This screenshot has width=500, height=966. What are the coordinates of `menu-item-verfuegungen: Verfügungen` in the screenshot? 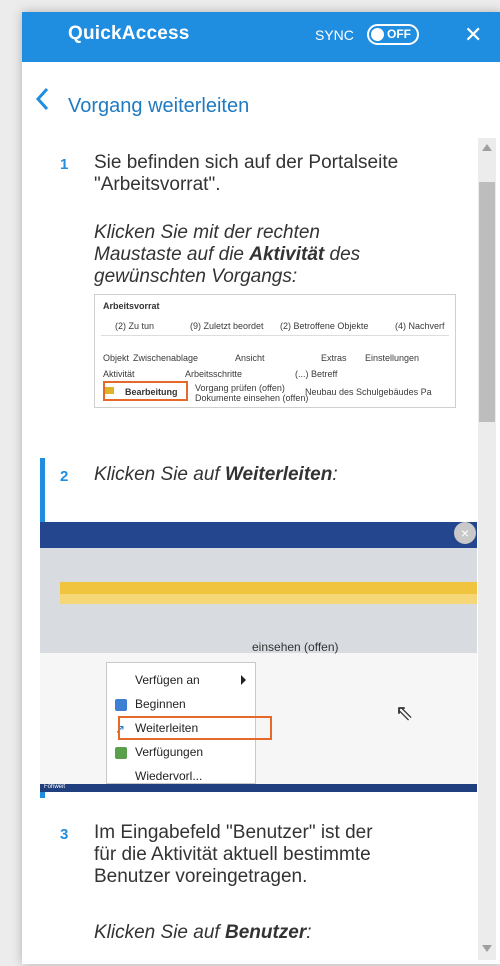 It's located at (169, 752).